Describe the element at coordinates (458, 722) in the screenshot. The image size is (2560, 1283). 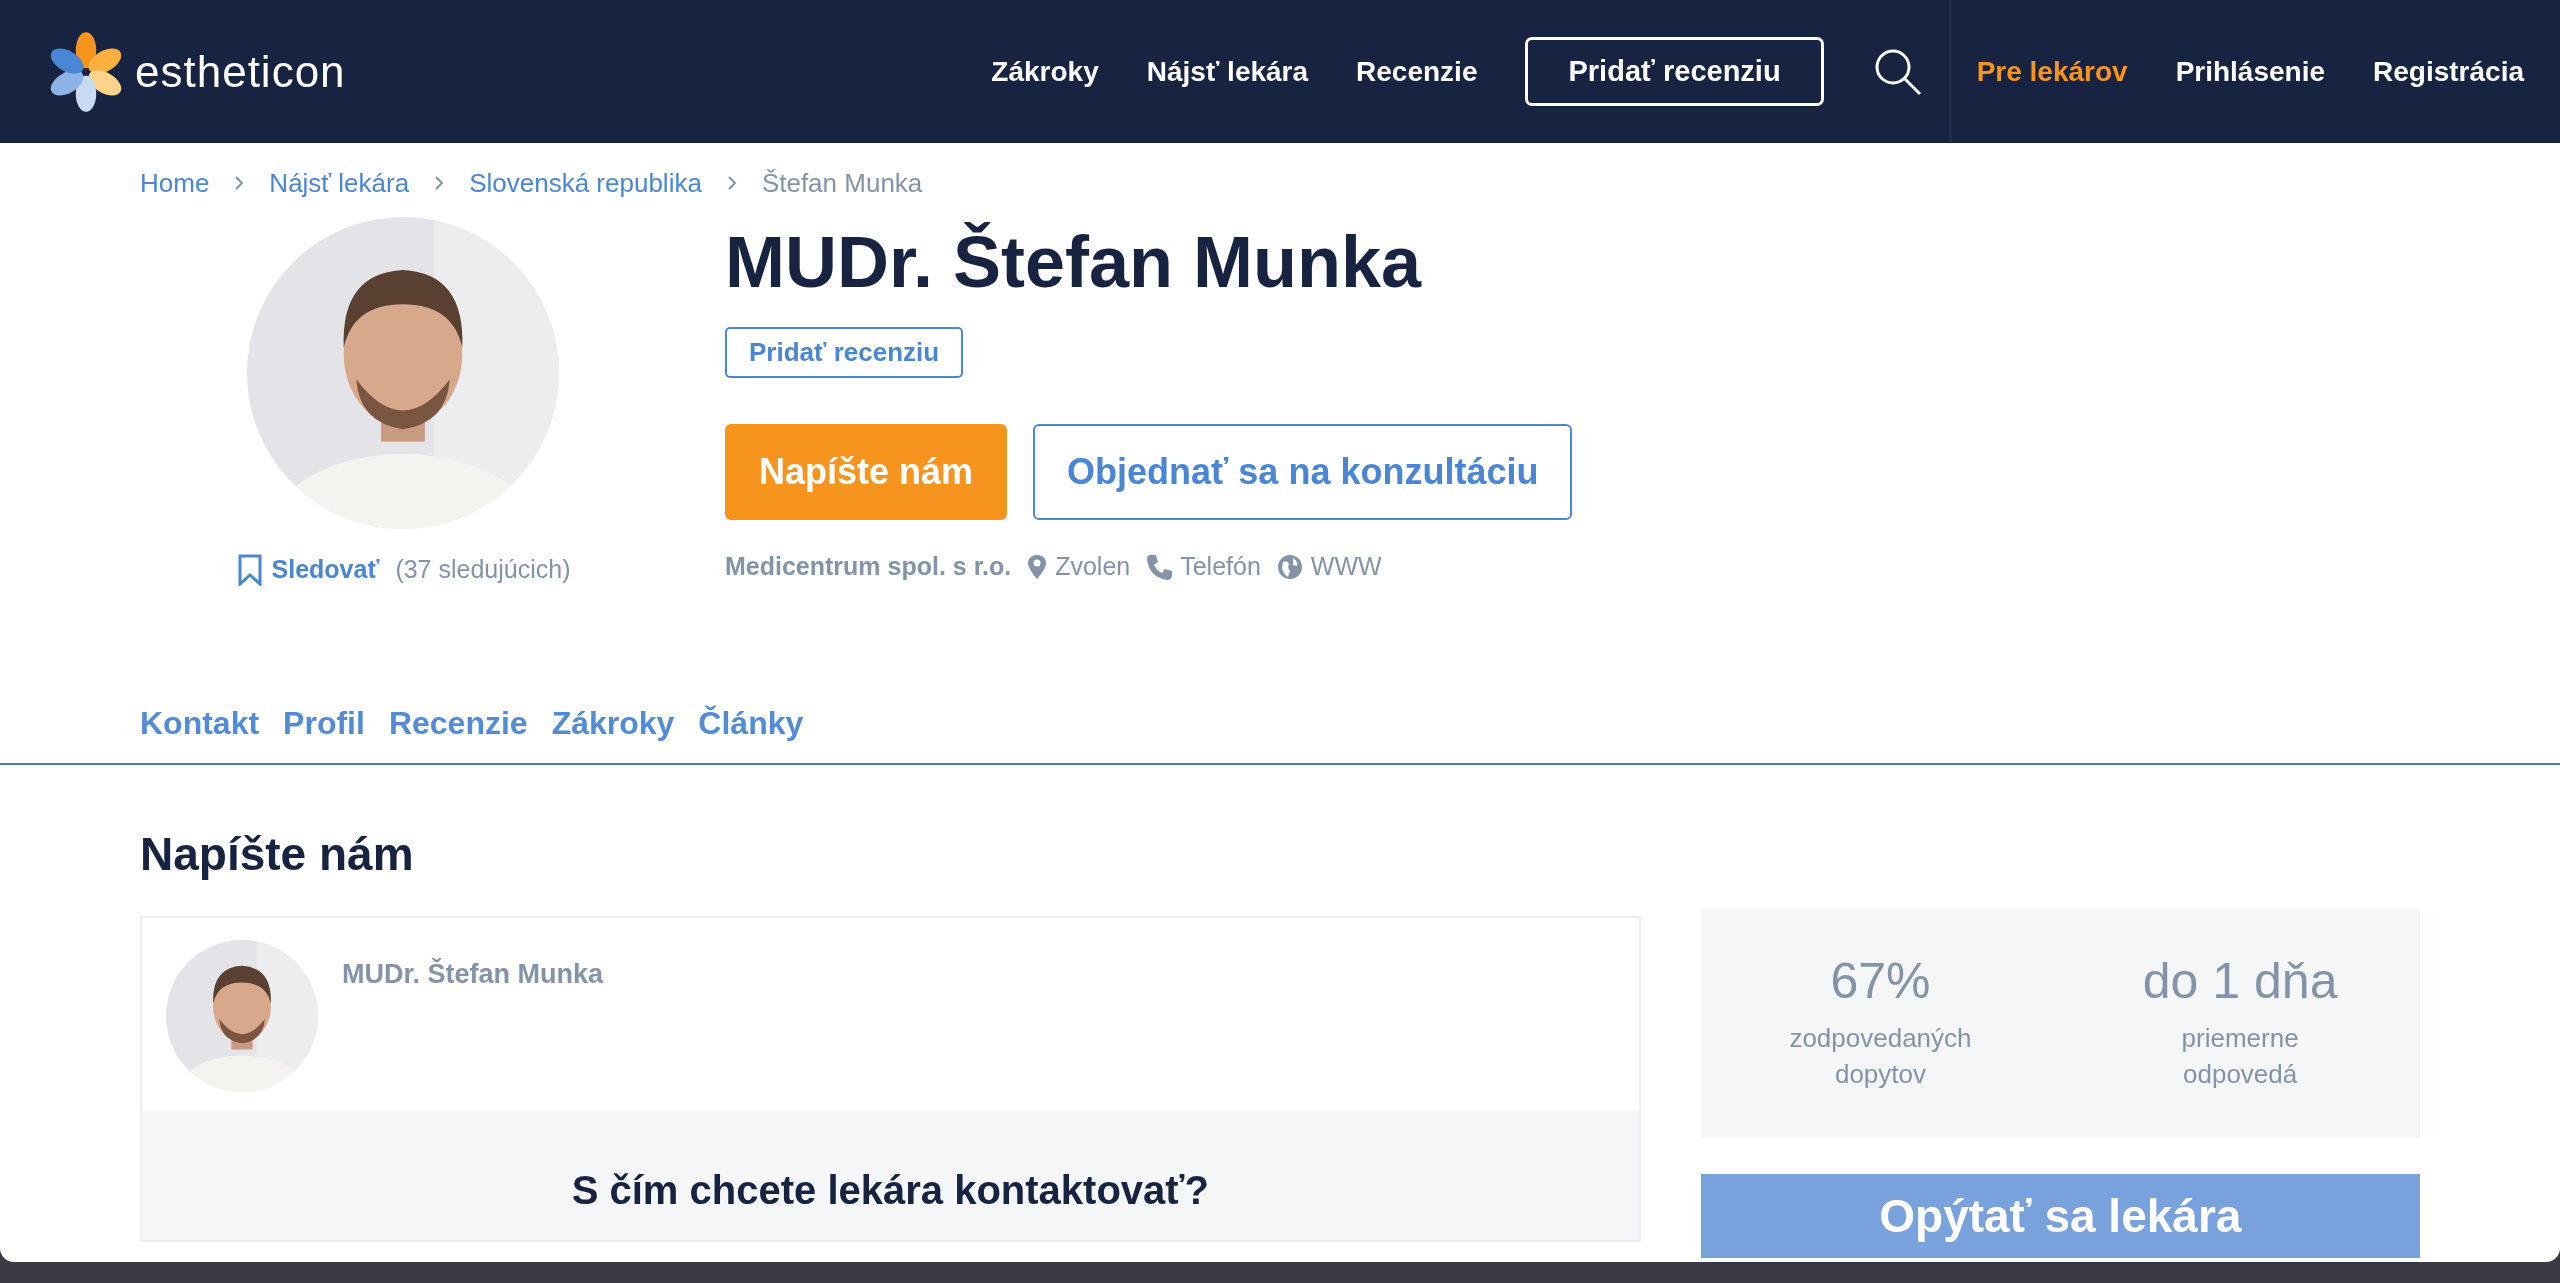
I see `profile-tab: Recenzie` at that location.